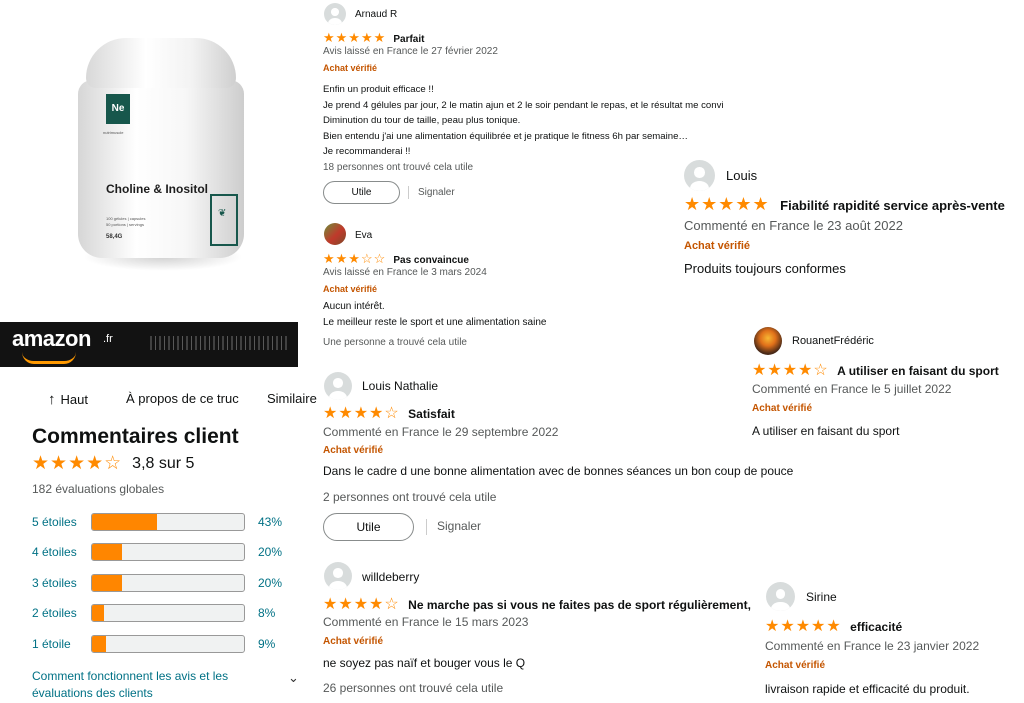 Image resolution: width=1024 pixels, height=703 pixels. I want to click on product-brand-name: nutrimuscle, so click(113, 132).